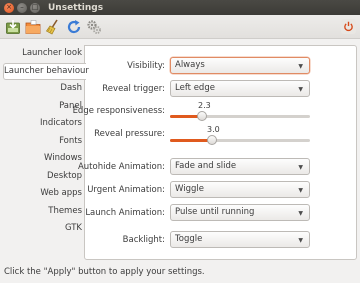  What do you see at coordinates (240, 140) in the screenshot?
I see `reveal-pressure-slider` at bounding box center [240, 140].